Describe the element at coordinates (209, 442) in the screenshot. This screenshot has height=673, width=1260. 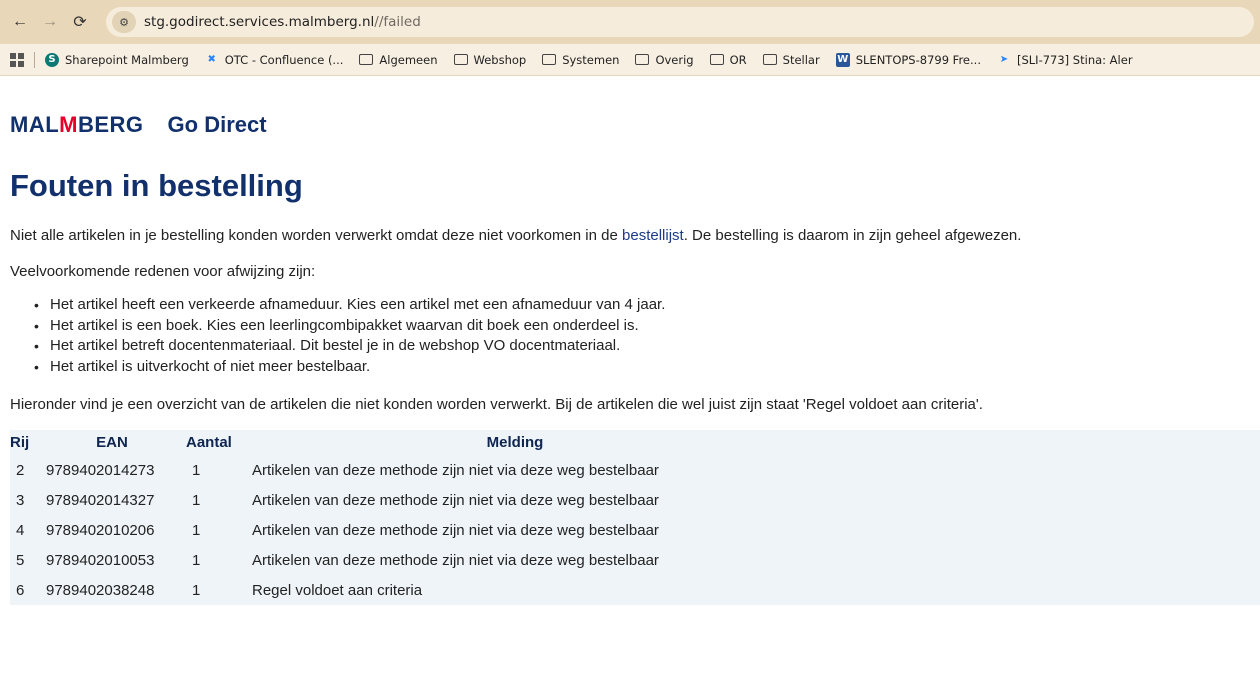
I see `header-aantal: Aantal` at that location.